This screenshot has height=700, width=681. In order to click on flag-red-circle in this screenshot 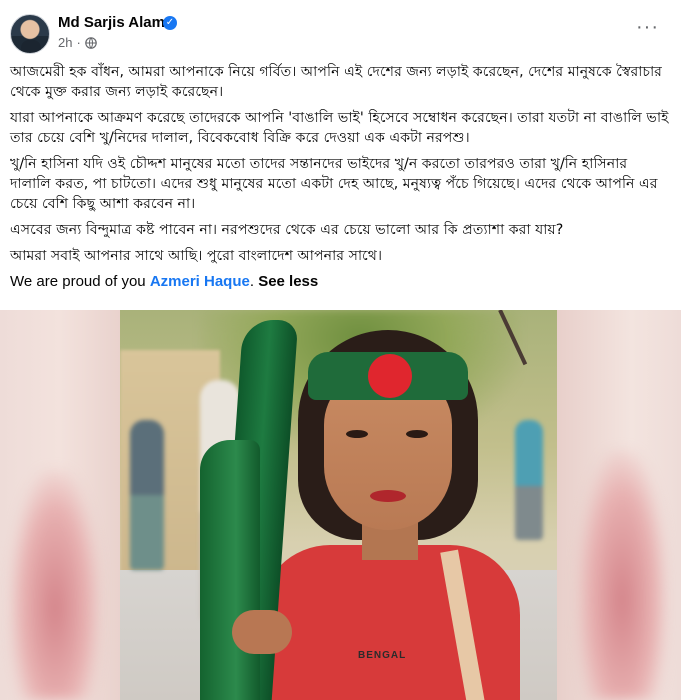, I will do `click(390, 376)`.